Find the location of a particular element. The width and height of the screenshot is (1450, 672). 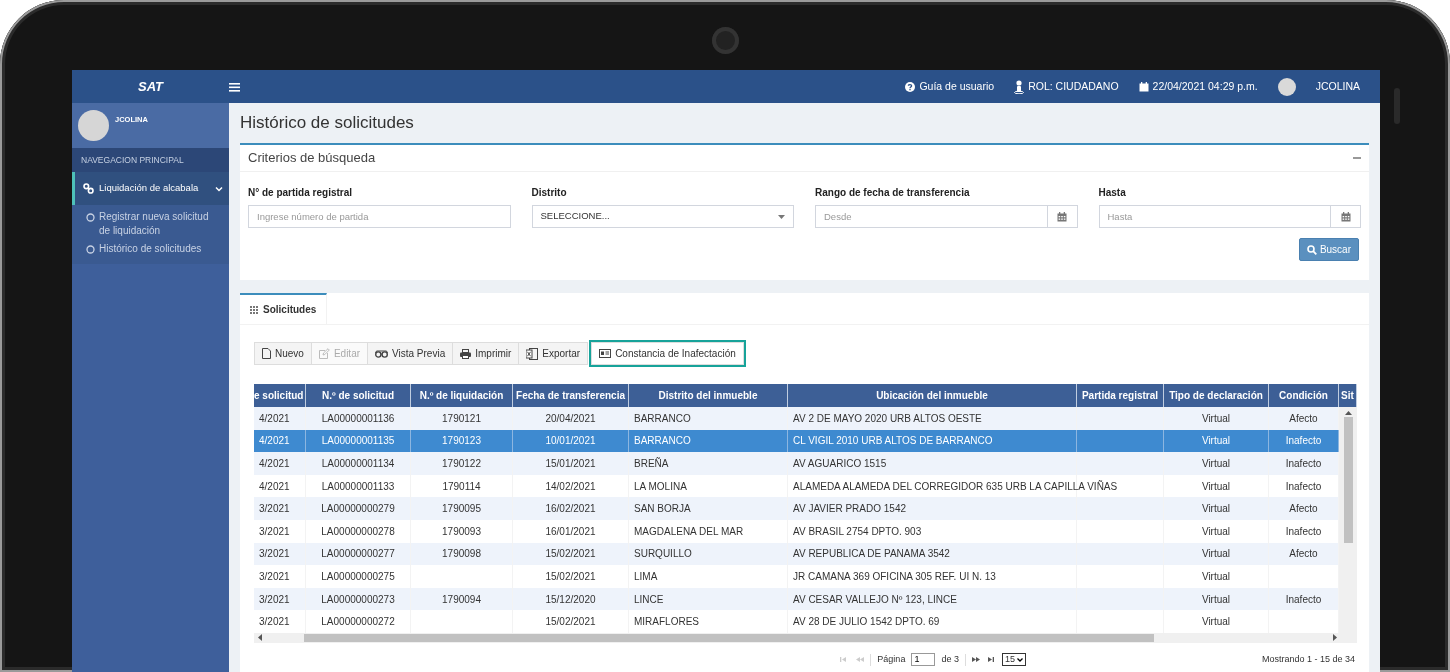

table-cell-text: LINCE is located at coordinates (649, 599).